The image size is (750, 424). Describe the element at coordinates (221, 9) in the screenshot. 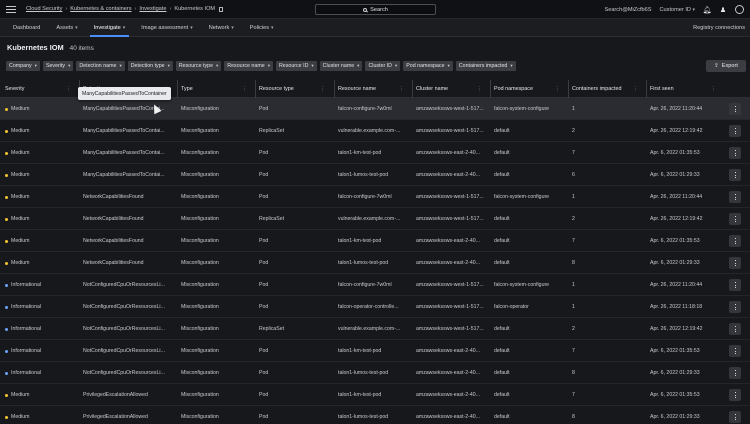

I see `bookmark-icon` at that location.